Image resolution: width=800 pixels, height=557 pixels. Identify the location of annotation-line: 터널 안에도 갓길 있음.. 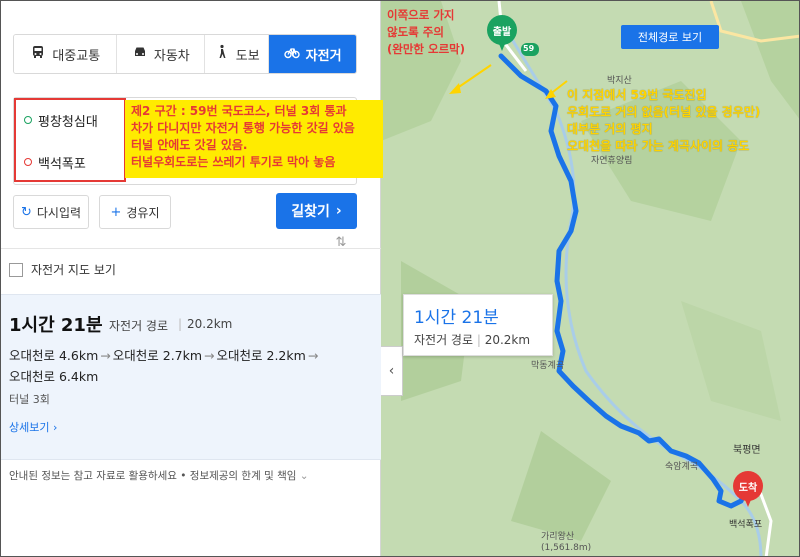
(189, 145).